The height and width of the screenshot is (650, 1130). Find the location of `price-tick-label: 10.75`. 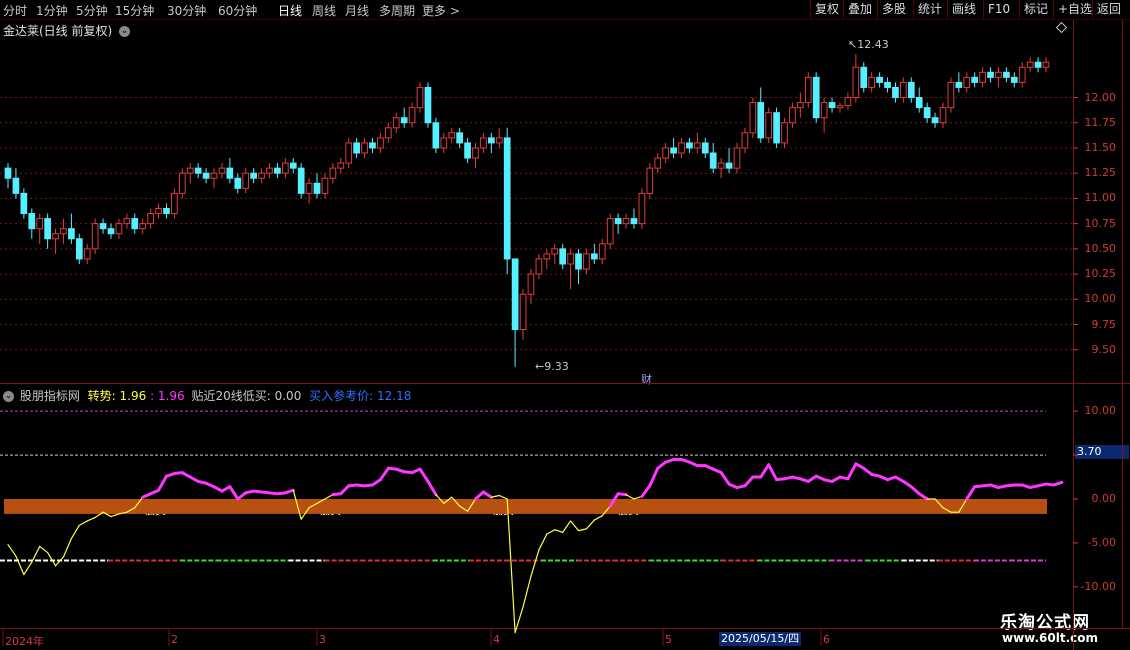

price-tick-label: 10.75 is located at coordinates (1100, 223).